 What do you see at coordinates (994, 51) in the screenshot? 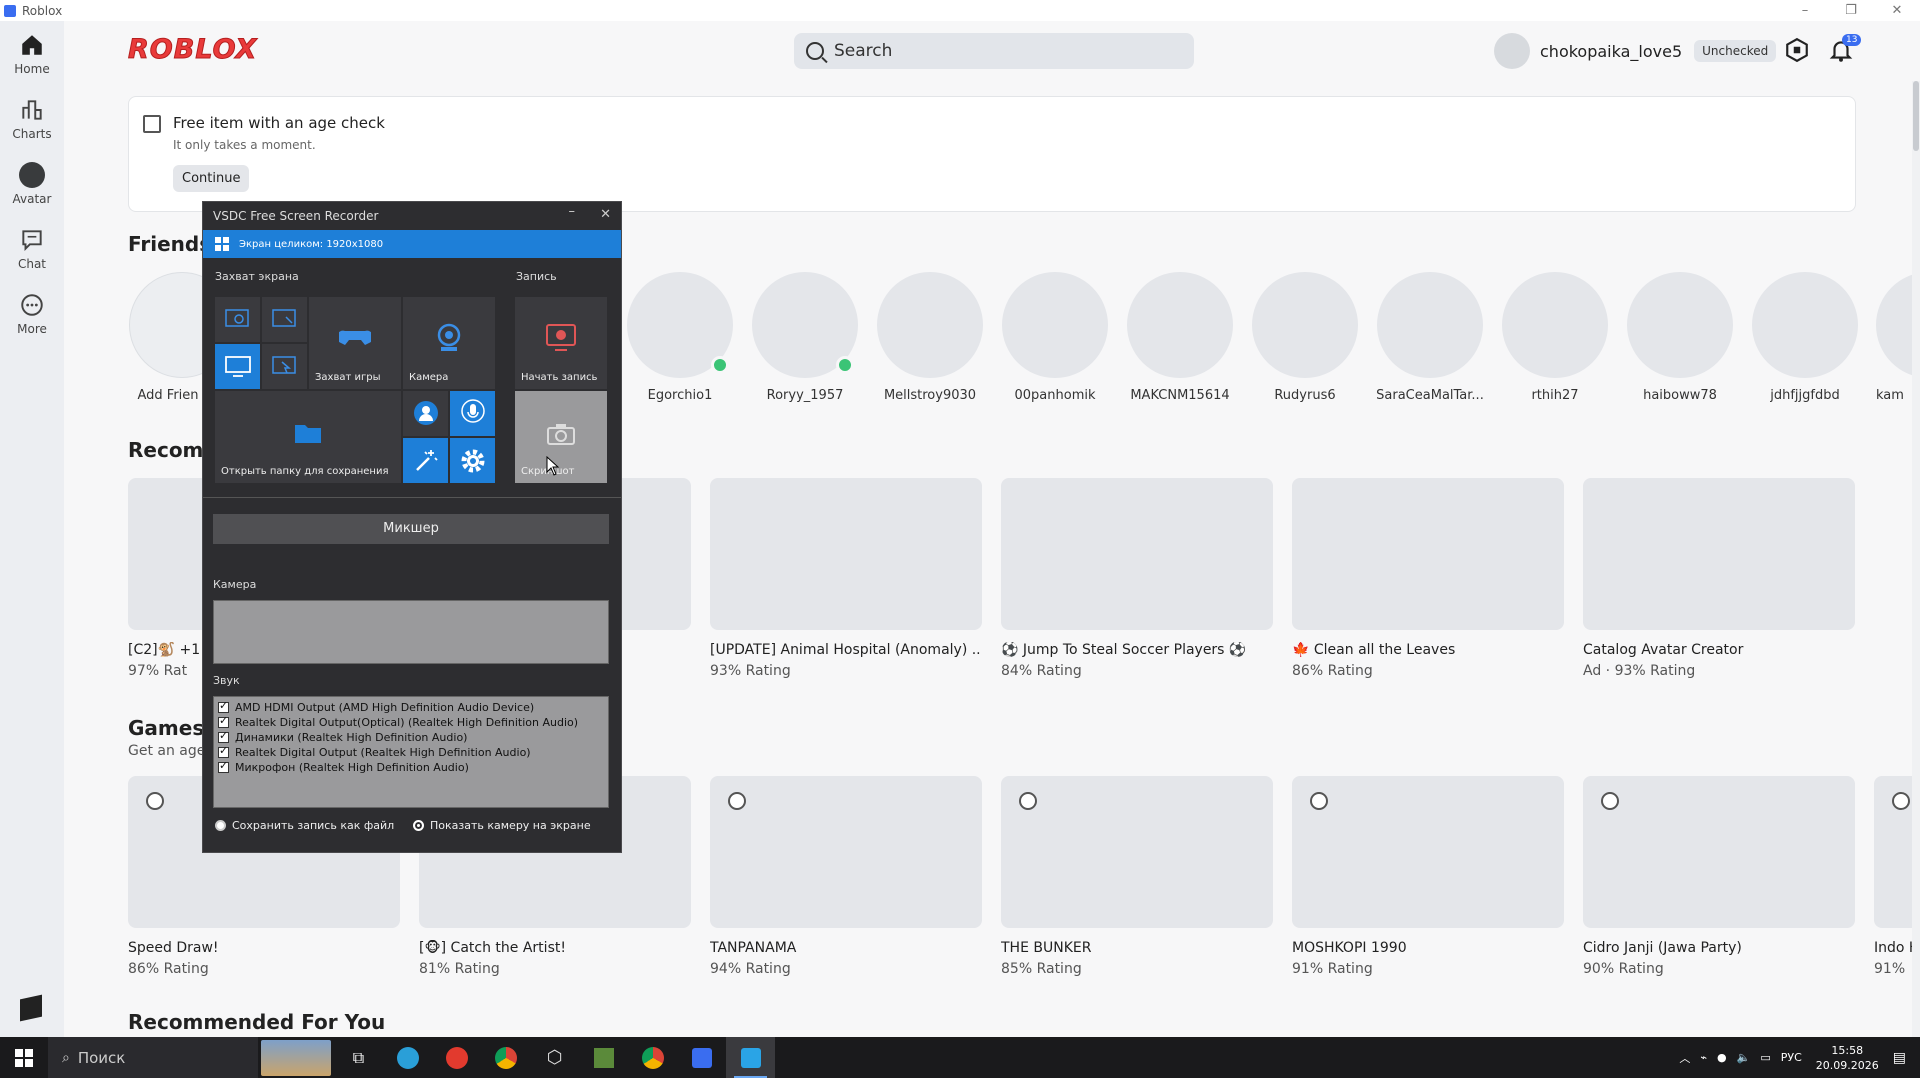
I see `search-input: Search` at bounding box center [994, 51].